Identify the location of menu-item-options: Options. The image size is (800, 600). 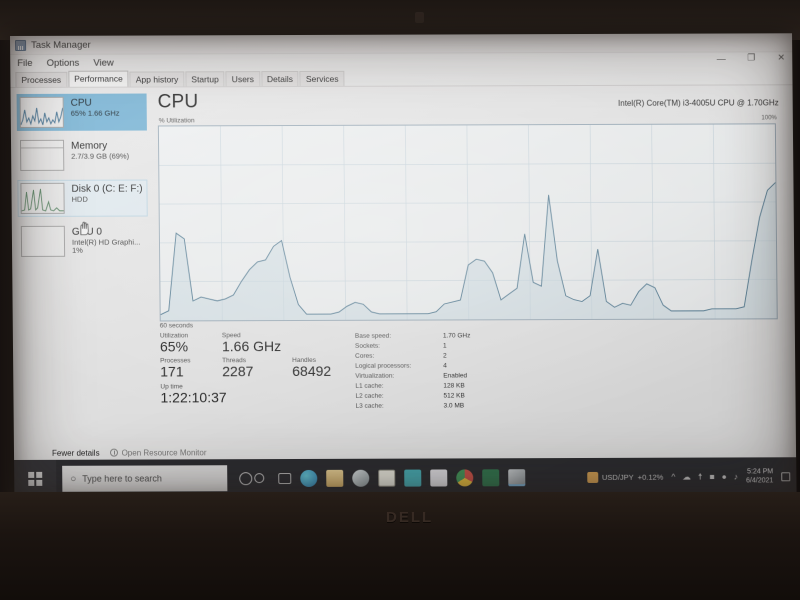
(63, 63).